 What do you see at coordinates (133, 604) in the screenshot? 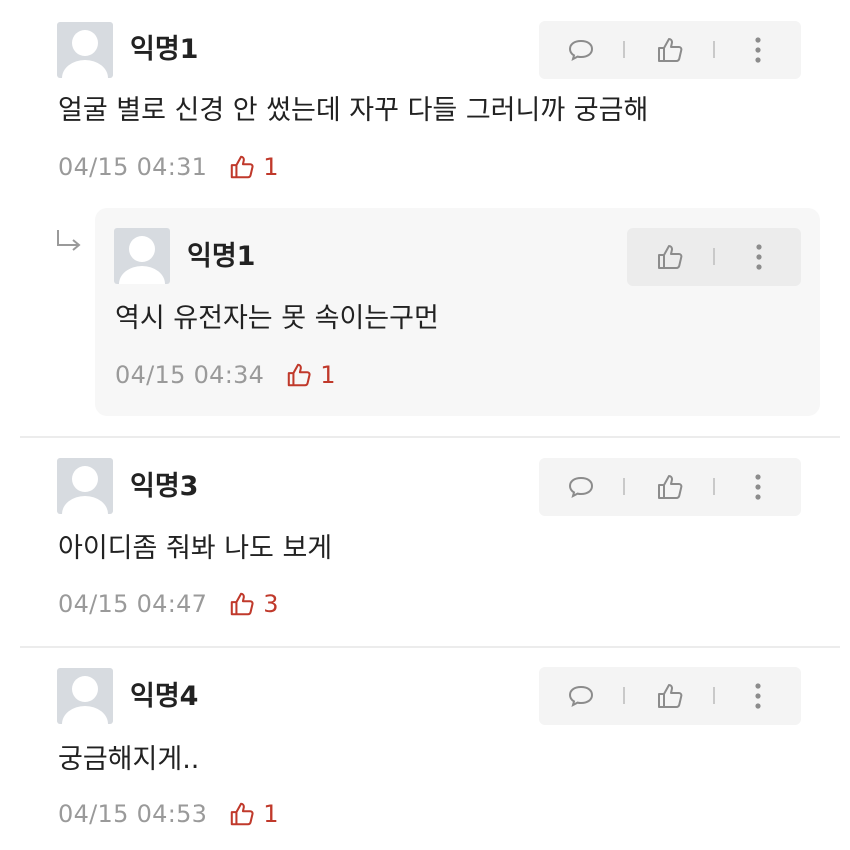
I see `comment-time: 04/15 04:47` at bounding box center [133, 604].